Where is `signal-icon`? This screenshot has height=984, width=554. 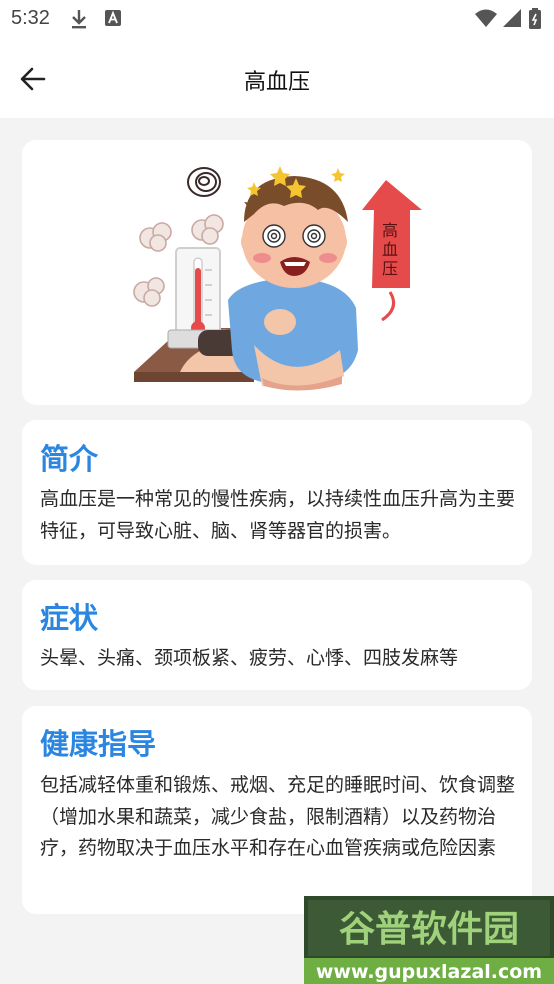
signal-icon is located at coordinates (512, 18).